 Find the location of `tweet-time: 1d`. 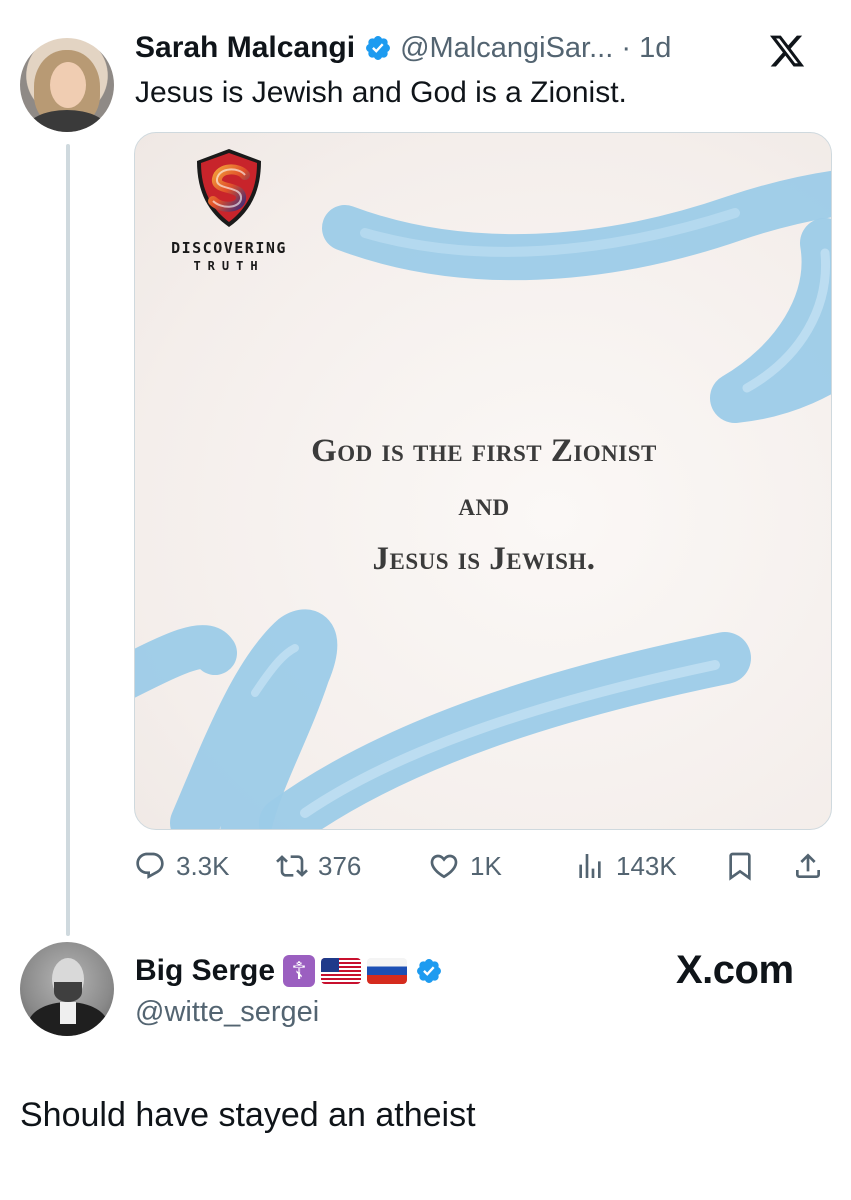

tweet-time: 1d is located at coordinates (655, 48).